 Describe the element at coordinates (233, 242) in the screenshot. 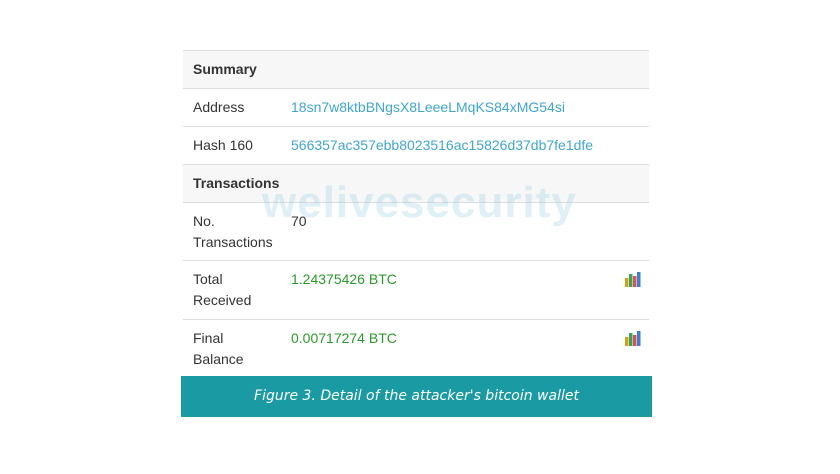

I see `no-transactions-label-line2: Transactions` at that location.